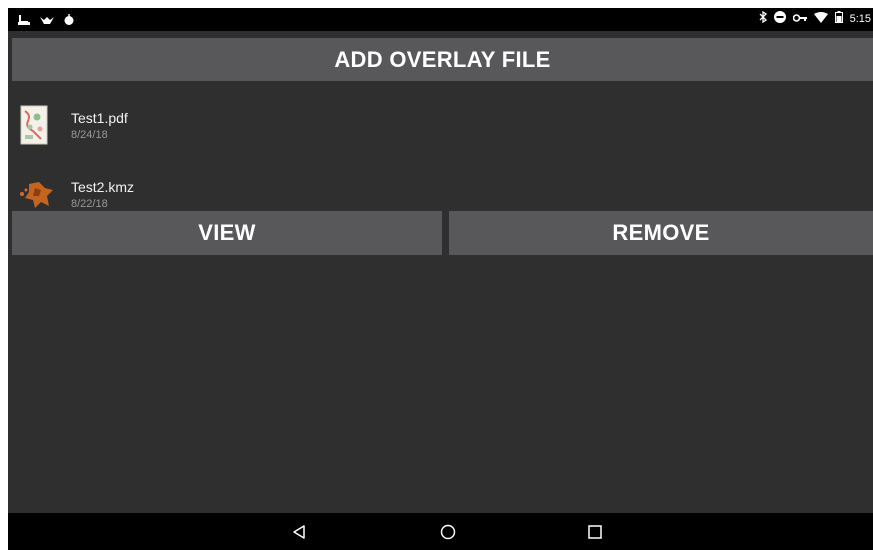 This screenshot has height=550, width=873. I want to click on remove-button: REMOVE, so click(661, 233).